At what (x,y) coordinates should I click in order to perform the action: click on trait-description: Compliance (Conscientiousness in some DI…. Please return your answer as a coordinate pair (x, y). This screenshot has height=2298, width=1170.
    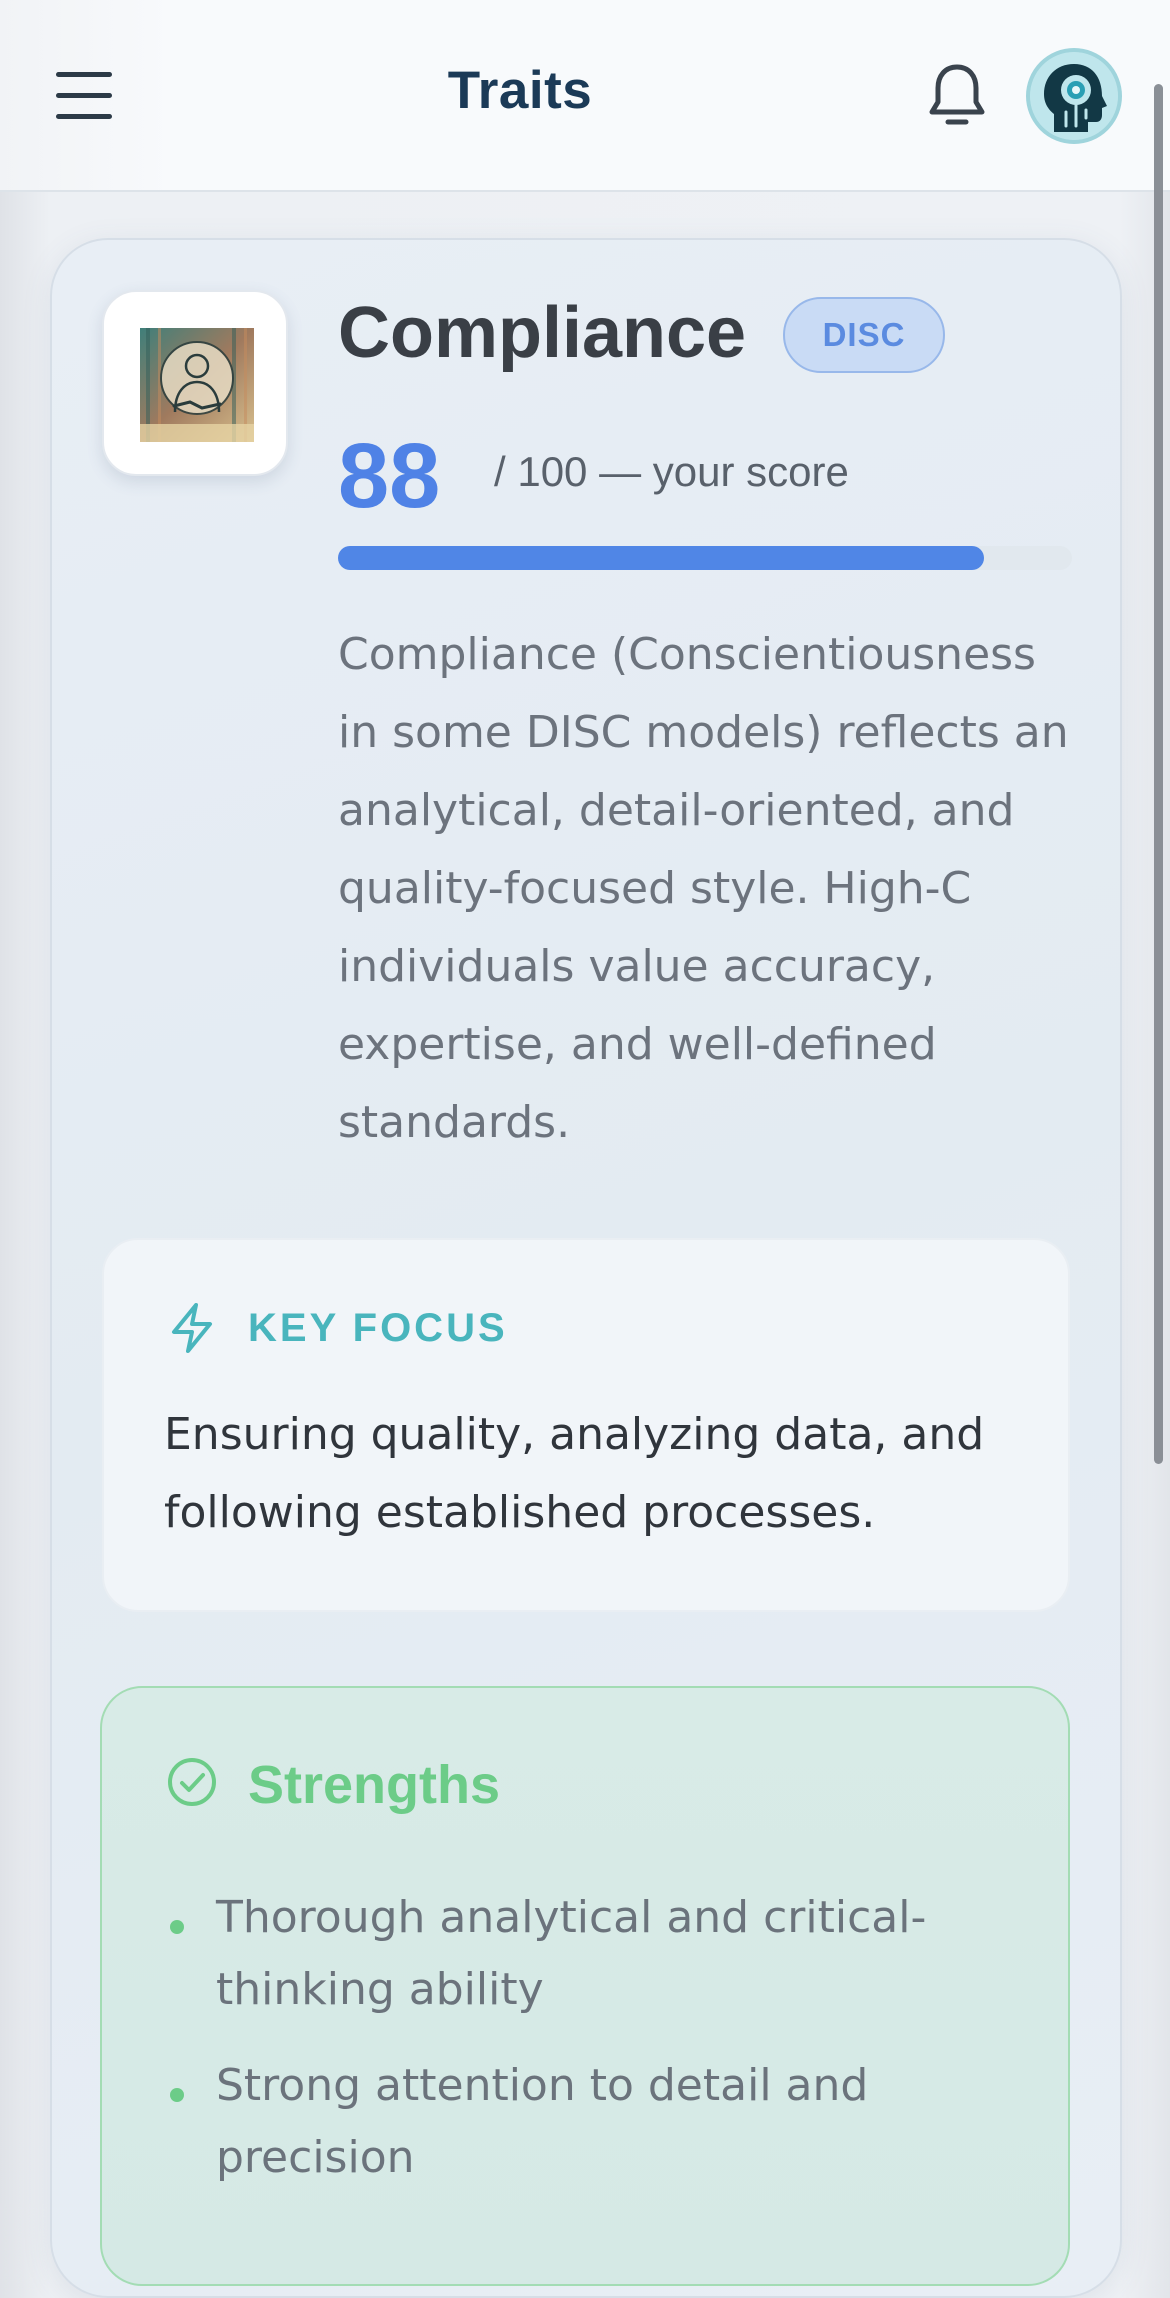
    Looking at the image, I should click on (703, 888).